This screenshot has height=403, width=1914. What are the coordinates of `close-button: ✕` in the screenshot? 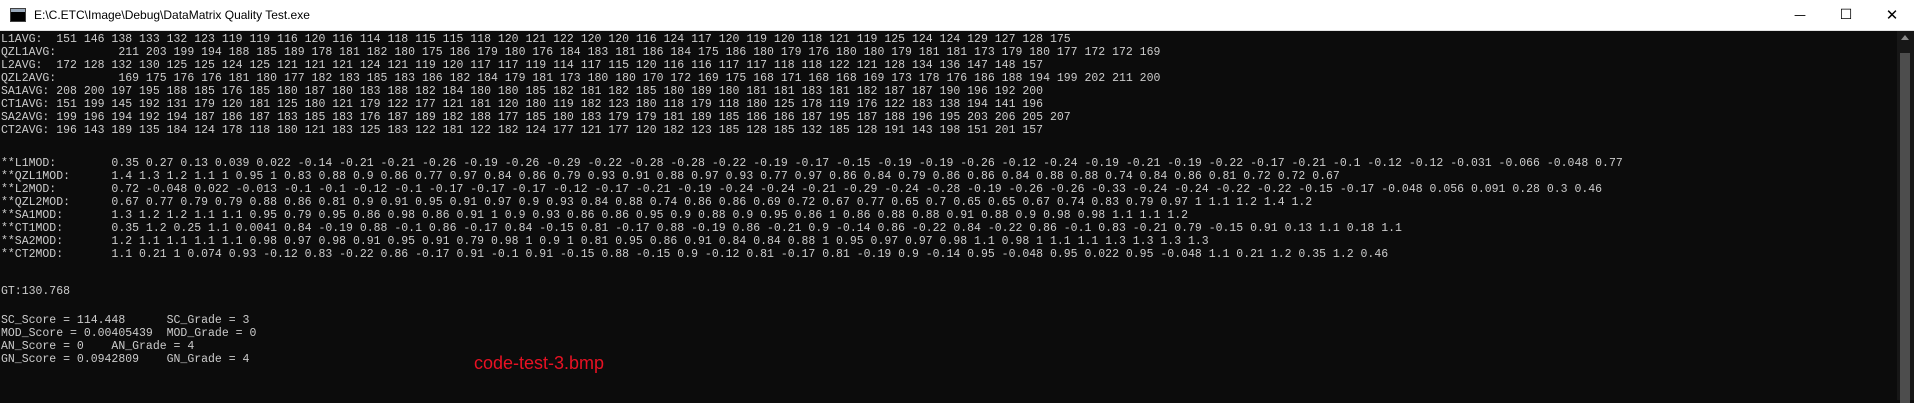 It's located at (1891, 15).